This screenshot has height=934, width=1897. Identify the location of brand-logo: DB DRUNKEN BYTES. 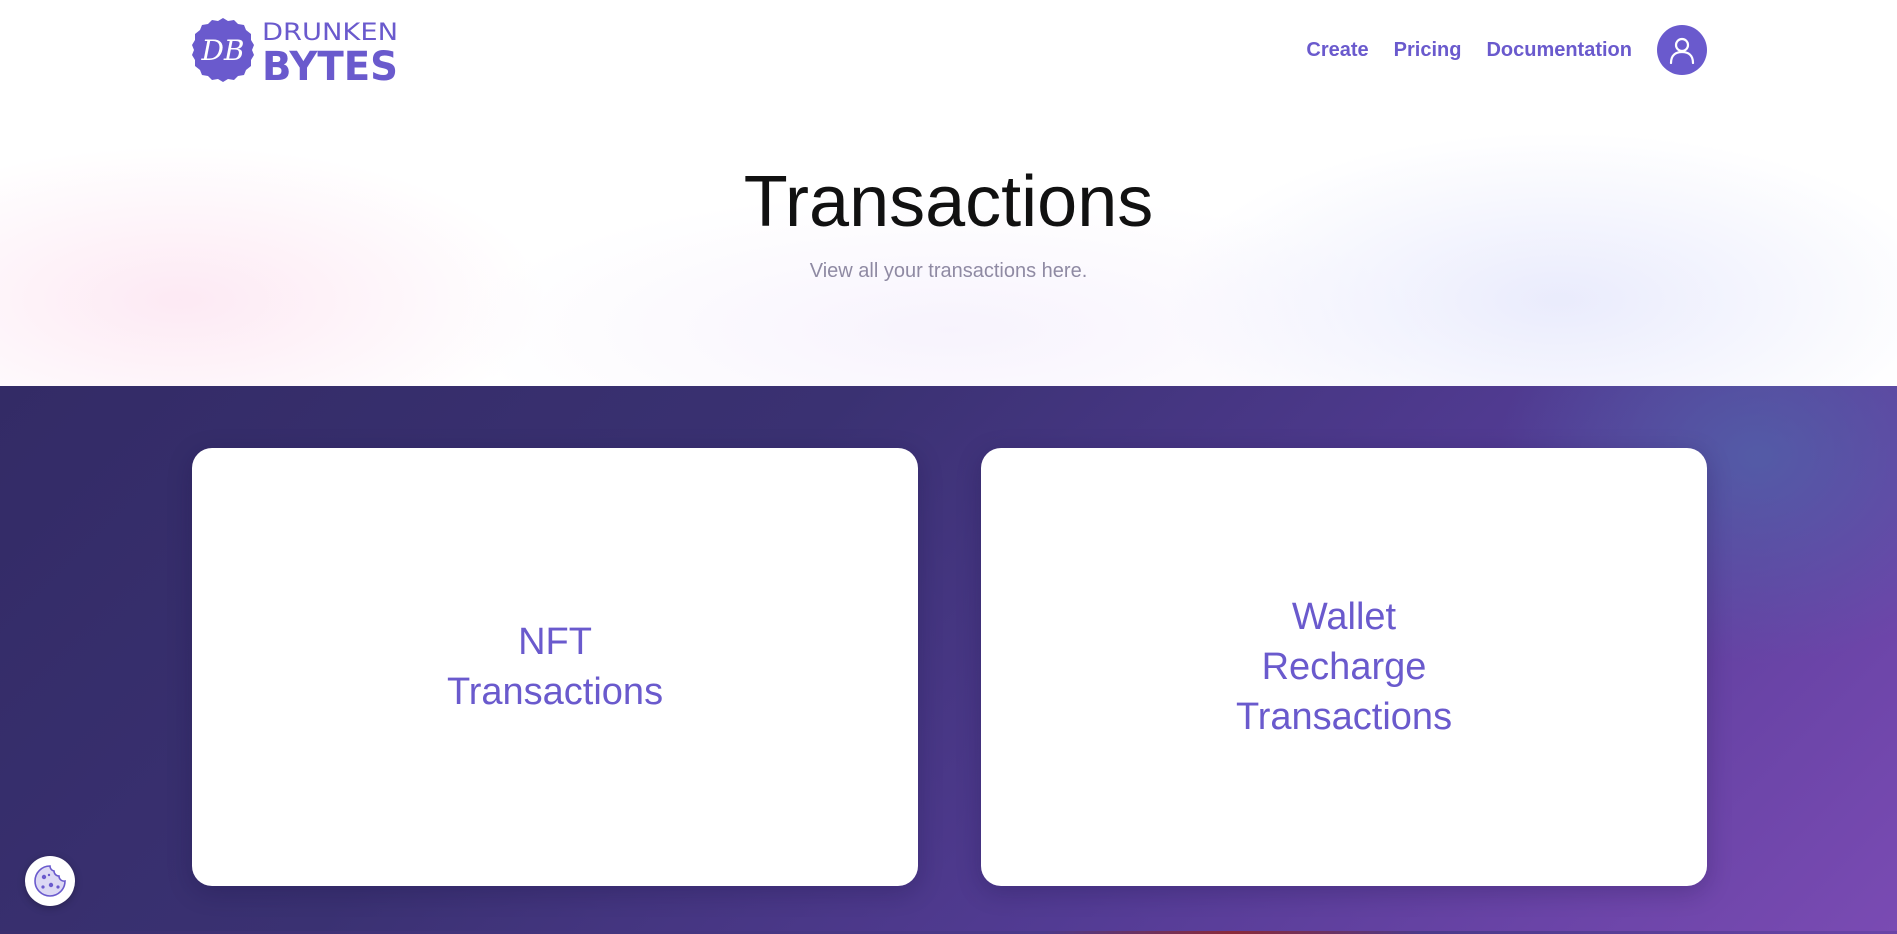
(297, 50).